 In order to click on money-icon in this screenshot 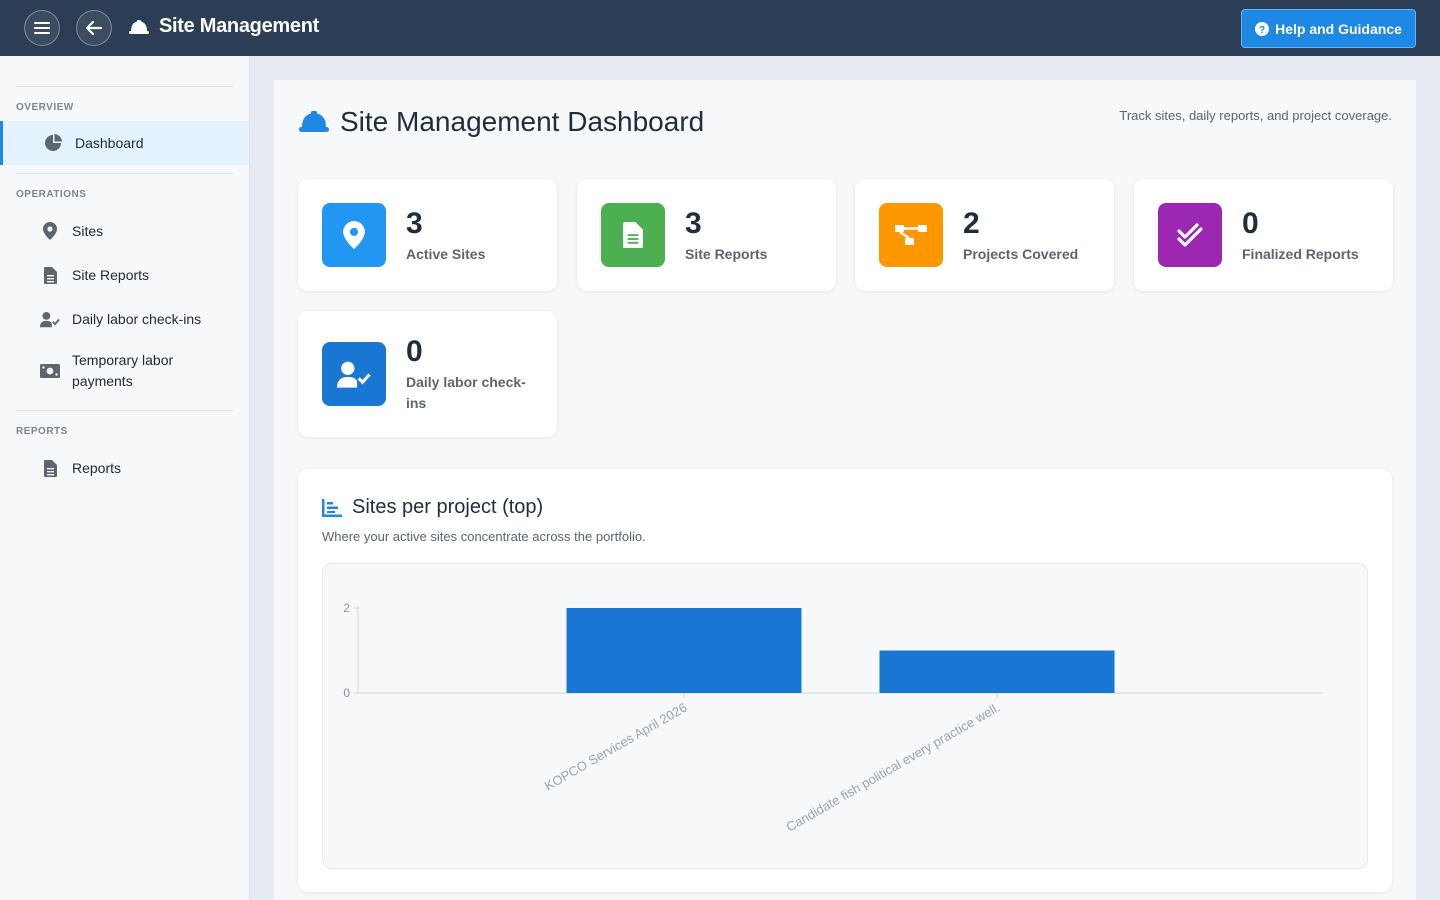, I will do `click(50, 371)`.